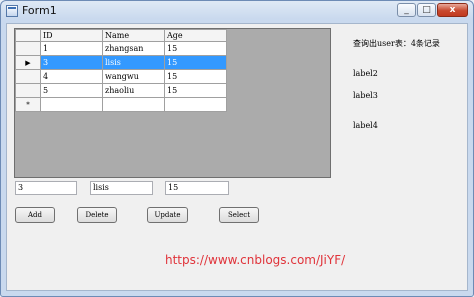 The width and height of the screenshot is (474, 297). I want to click on id-textbox: 3, so click(46, 188).